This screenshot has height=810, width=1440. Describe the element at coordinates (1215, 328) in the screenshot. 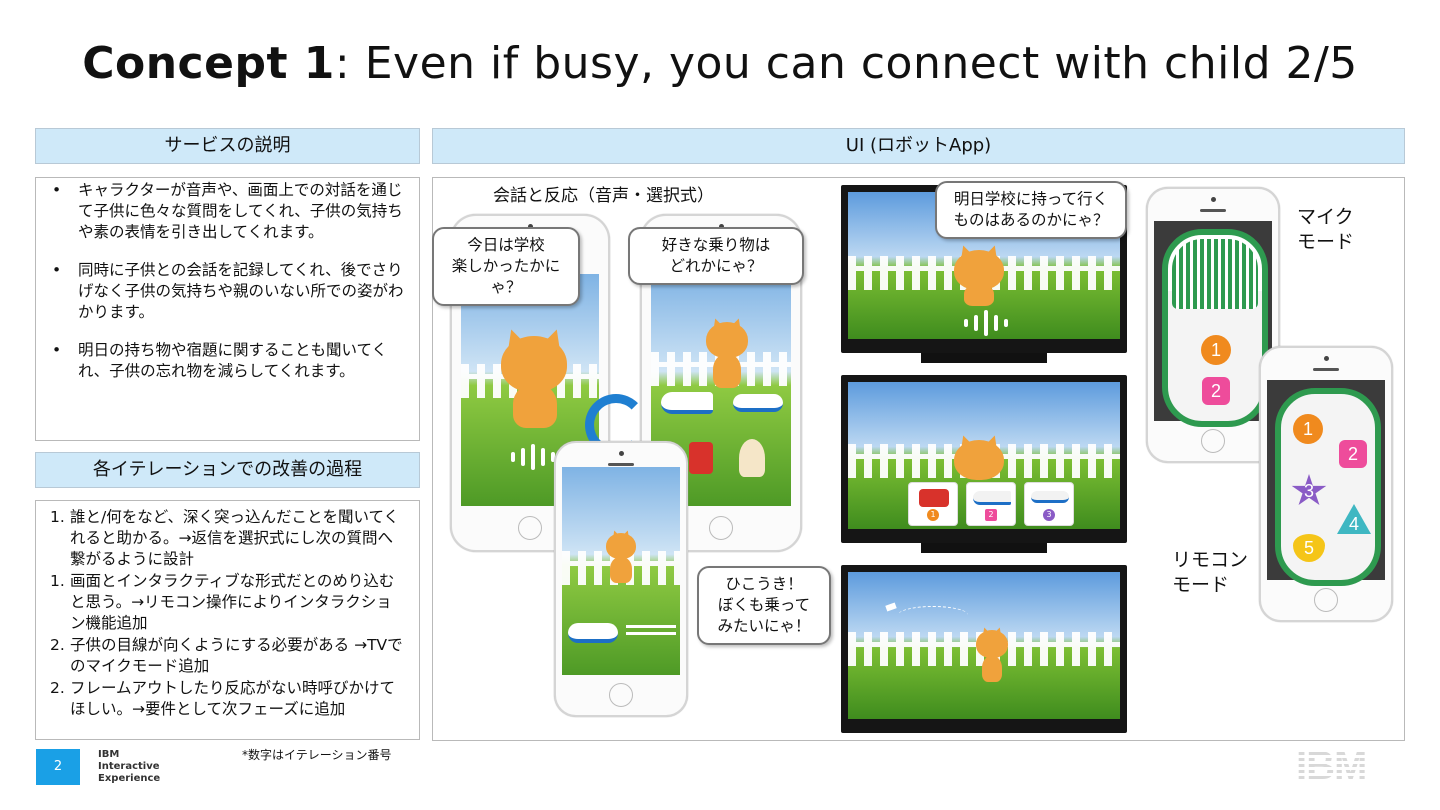

I see `mic-remote: 1 2` at that location.